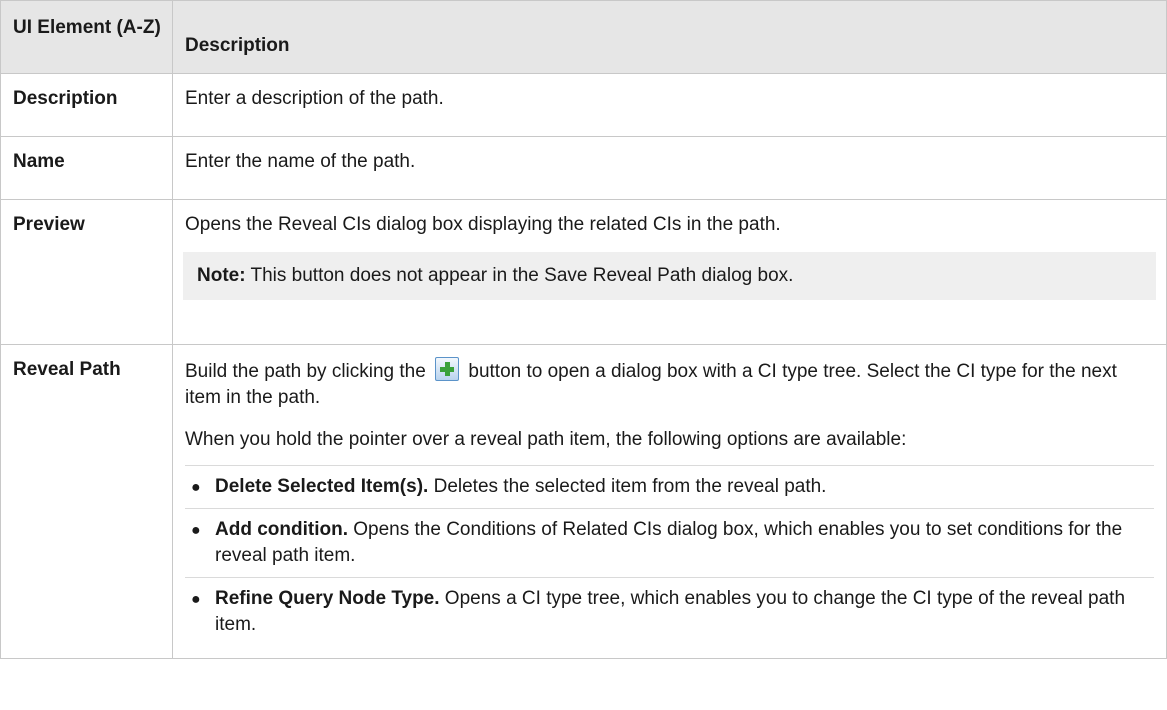  What do you see at coordinates (322, 486) in the screenshot?
I see `option-title: Delete Selected Item(s).` at bounding box center [322, 486].